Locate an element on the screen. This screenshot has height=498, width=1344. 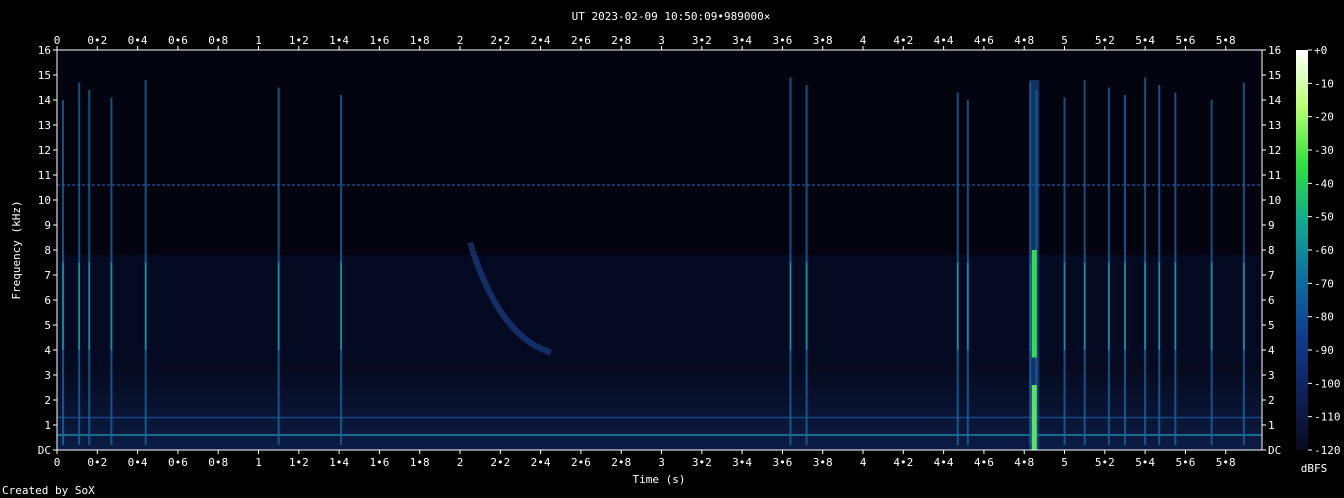
x-tick-label-top: 0•6 is located at coordinates (178, 40).